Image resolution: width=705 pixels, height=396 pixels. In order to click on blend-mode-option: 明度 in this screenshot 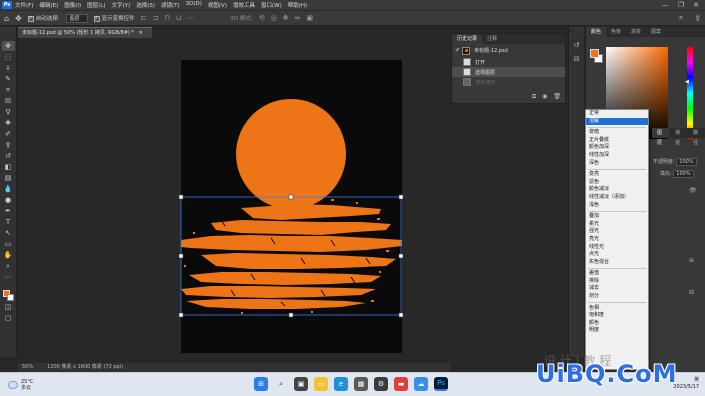, I will do `click(617, 331)`.